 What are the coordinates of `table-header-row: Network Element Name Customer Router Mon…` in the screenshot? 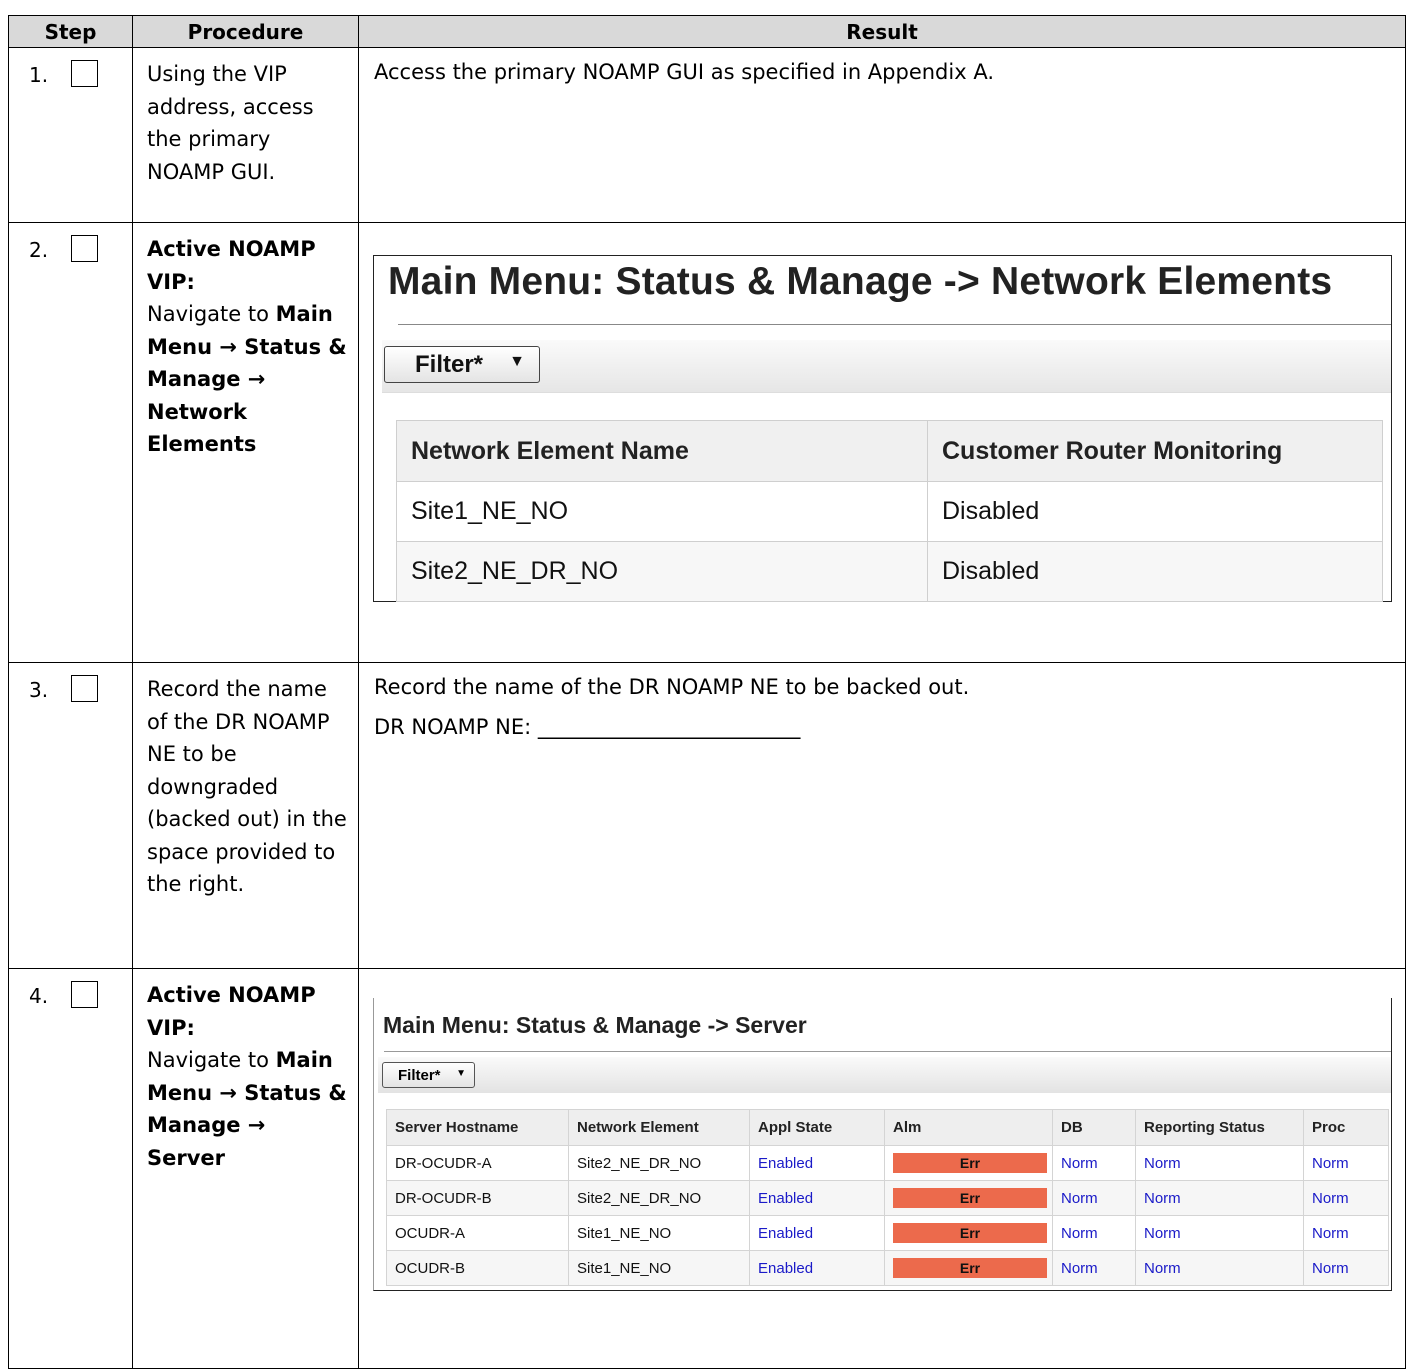 It's located at (889, 451).